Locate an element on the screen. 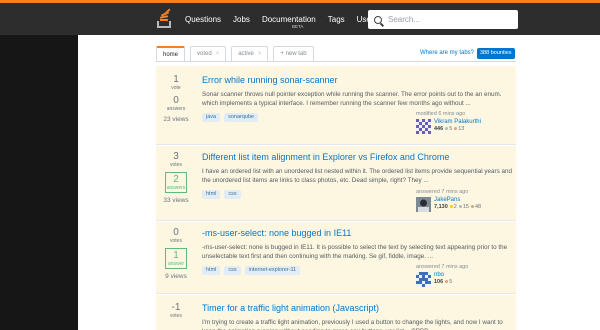  tab-active: active × is located at coordinates (250, 53).